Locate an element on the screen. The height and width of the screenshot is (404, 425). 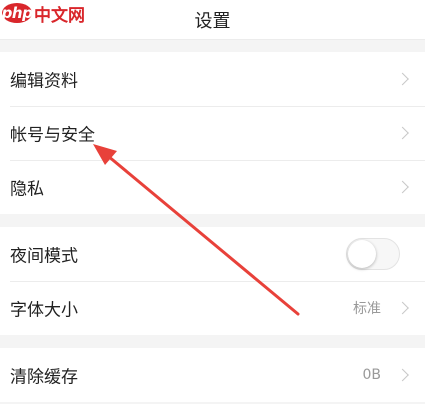
account-security-row: 帐号与安全 is located at coordinates (212, 133).